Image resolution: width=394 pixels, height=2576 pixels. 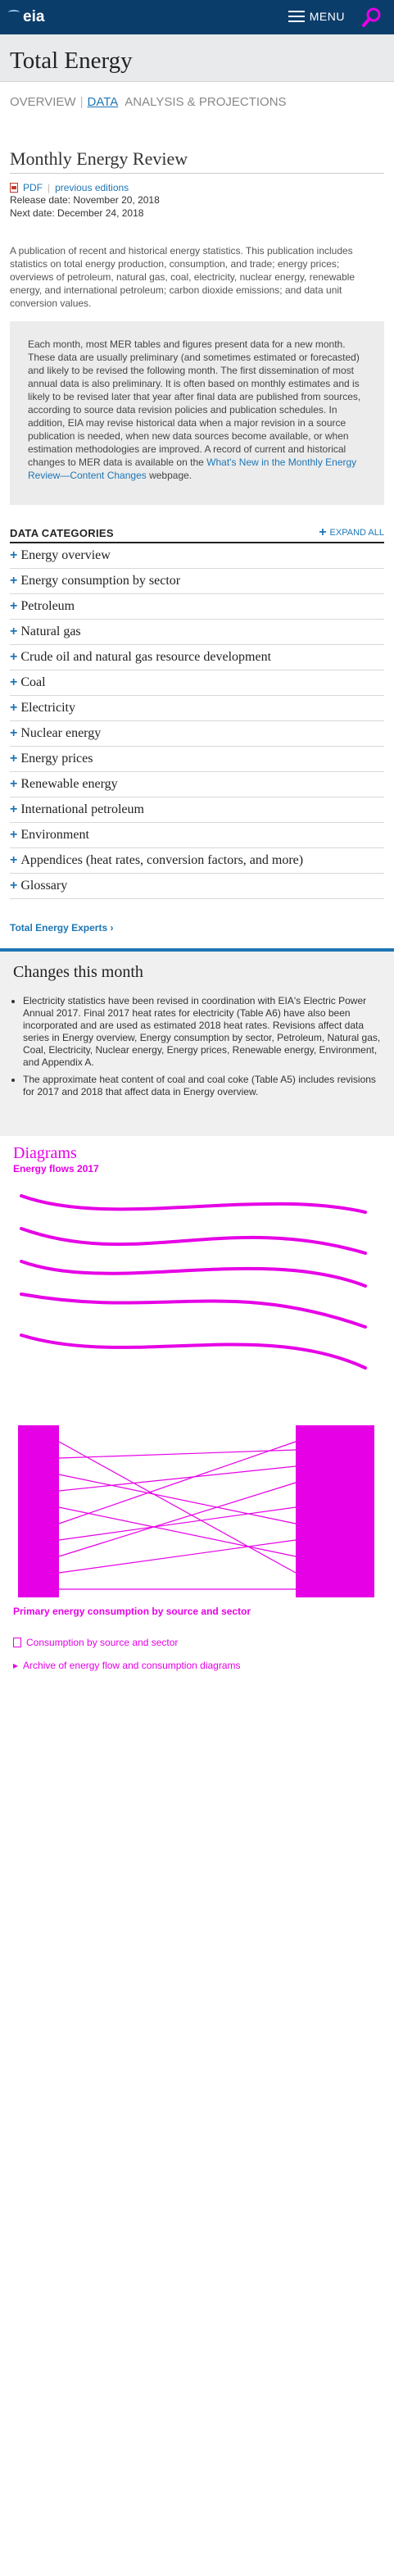 I want to click on category-renewable-energy: + Renewable energy, so click(x=197, y=784).